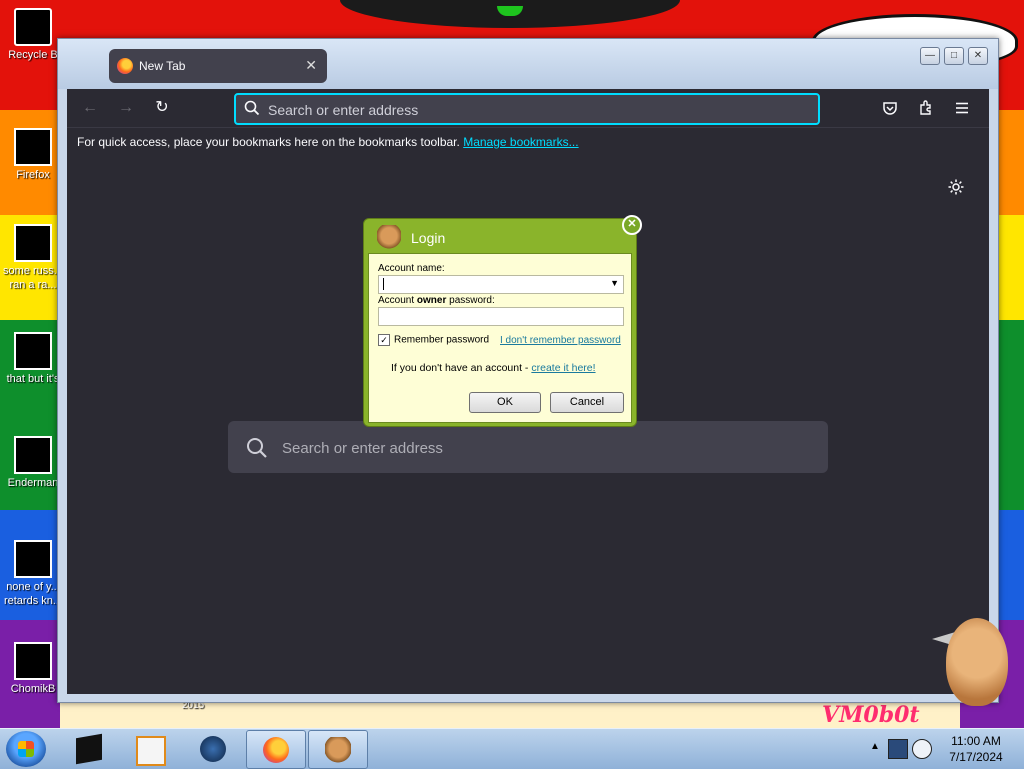 The image size is (1024, 769). What do you see at coordinates (954, 56) in the screenshot?
I see `maximize-button: □` at bounding box center [954, 56].